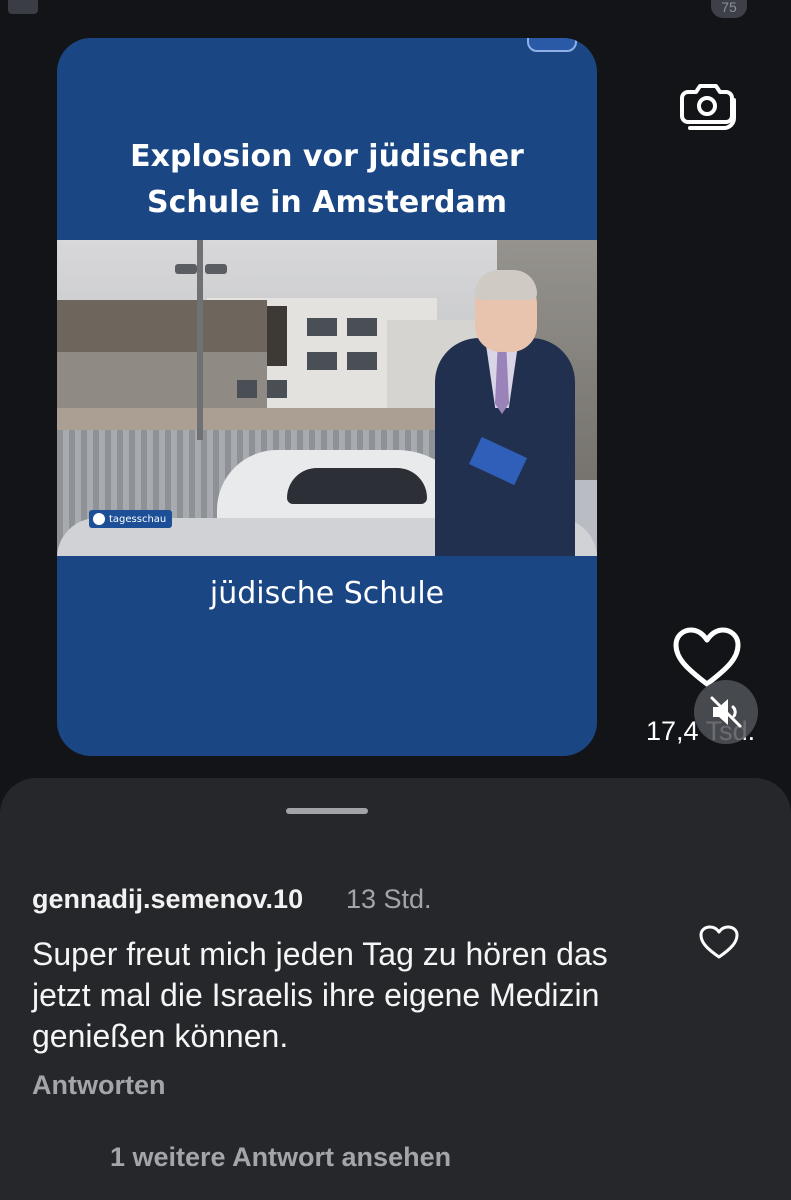 This screenshot has width=791, height=1200. Describe the element at coordinates (729, 9) in the screenshot. I see `battery-indicator: 75` at that location.